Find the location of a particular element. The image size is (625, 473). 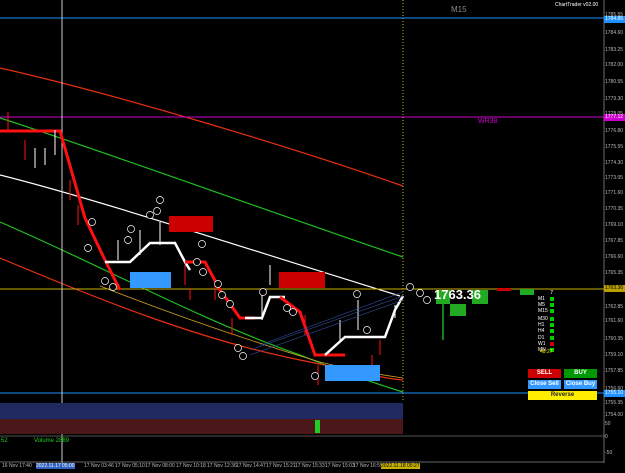

time-axis-label: 17 Nov 08:00 is located at coordinates (160, 466).